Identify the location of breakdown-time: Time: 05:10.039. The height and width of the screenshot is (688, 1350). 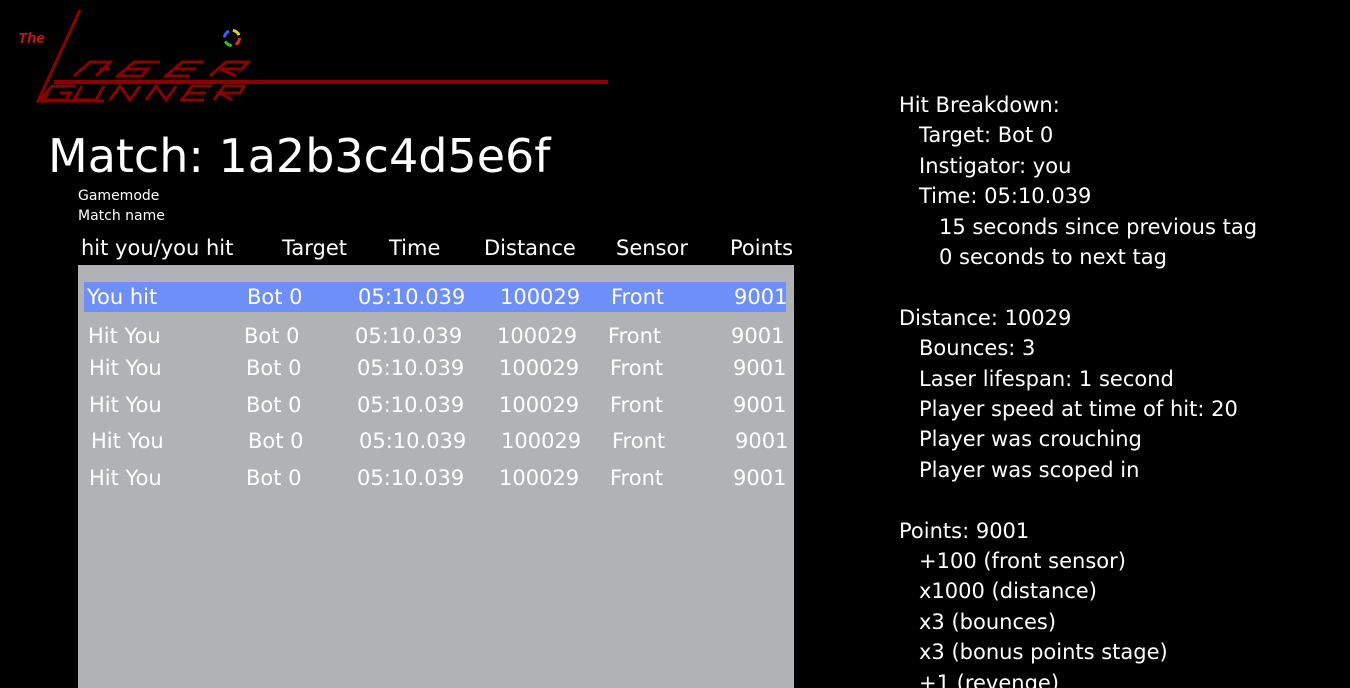
(1005, 196).